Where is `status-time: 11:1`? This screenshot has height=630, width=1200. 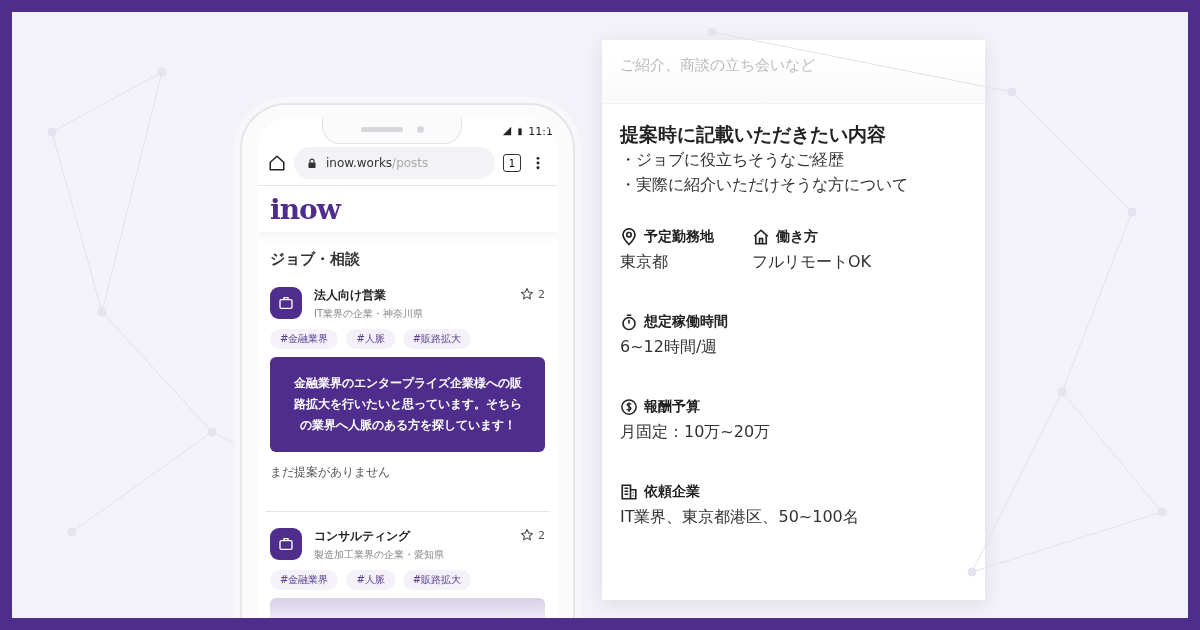 status-time: 11:1 is located at coordinates (540, 131).